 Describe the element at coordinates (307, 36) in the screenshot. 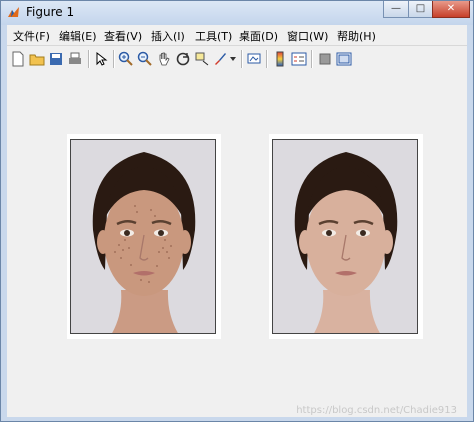

I see `menu-window: 窗口(W)` at that location.